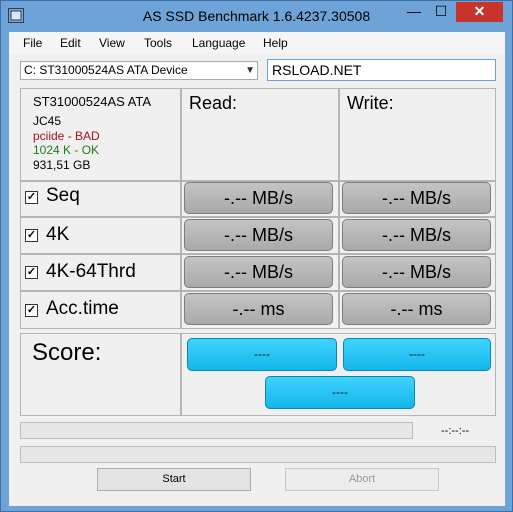 Image resolution: width=513 pixels, height=512 pixels. What do you see at coordinates (362, 479) in the screenshot?
I see `abort-button: Abort` at bounding box center [362, 479].